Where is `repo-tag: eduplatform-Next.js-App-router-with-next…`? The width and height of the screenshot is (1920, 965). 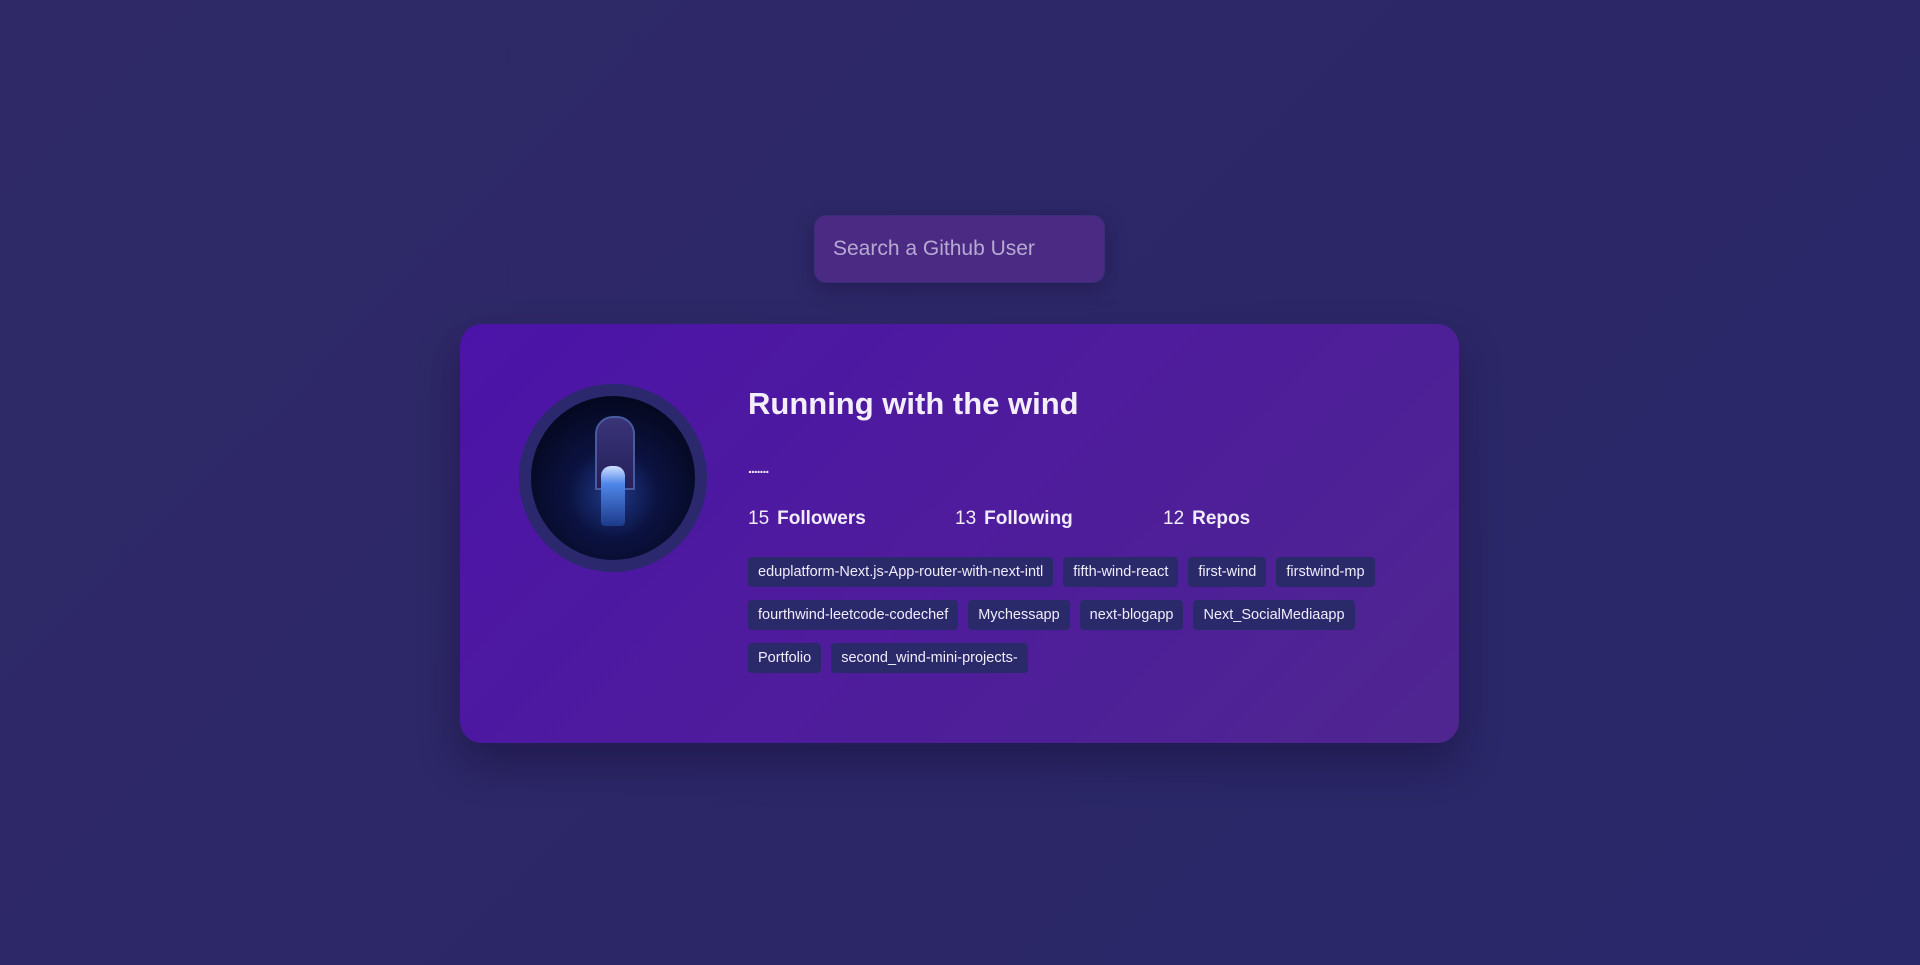 repo-tag: eduplatform-Next.js-App-router-with-next… is located at coordinates (901, 572).